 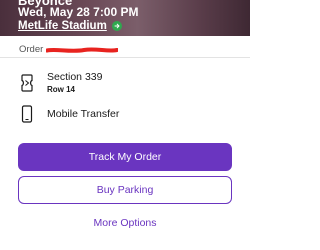 What do you see at coordinates (27, 83) in the screenshot?
I see `ticket-icon` at bounding box center [27, 83].